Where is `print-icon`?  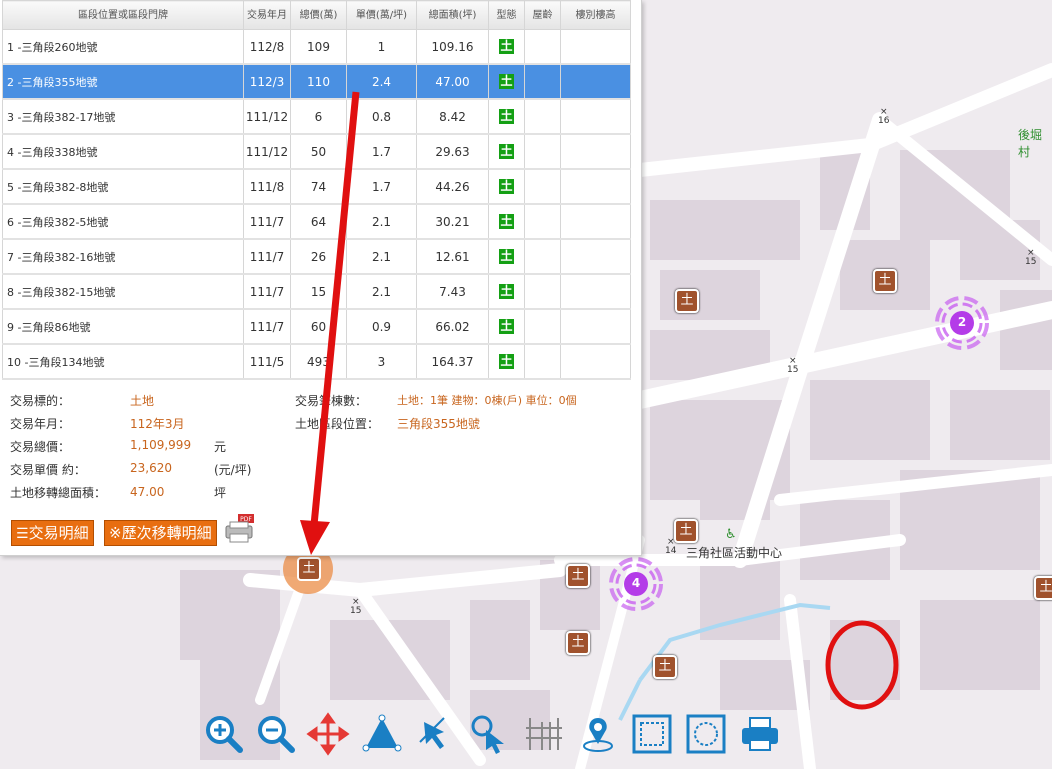 print-icon is located at coordinates (760, 734).